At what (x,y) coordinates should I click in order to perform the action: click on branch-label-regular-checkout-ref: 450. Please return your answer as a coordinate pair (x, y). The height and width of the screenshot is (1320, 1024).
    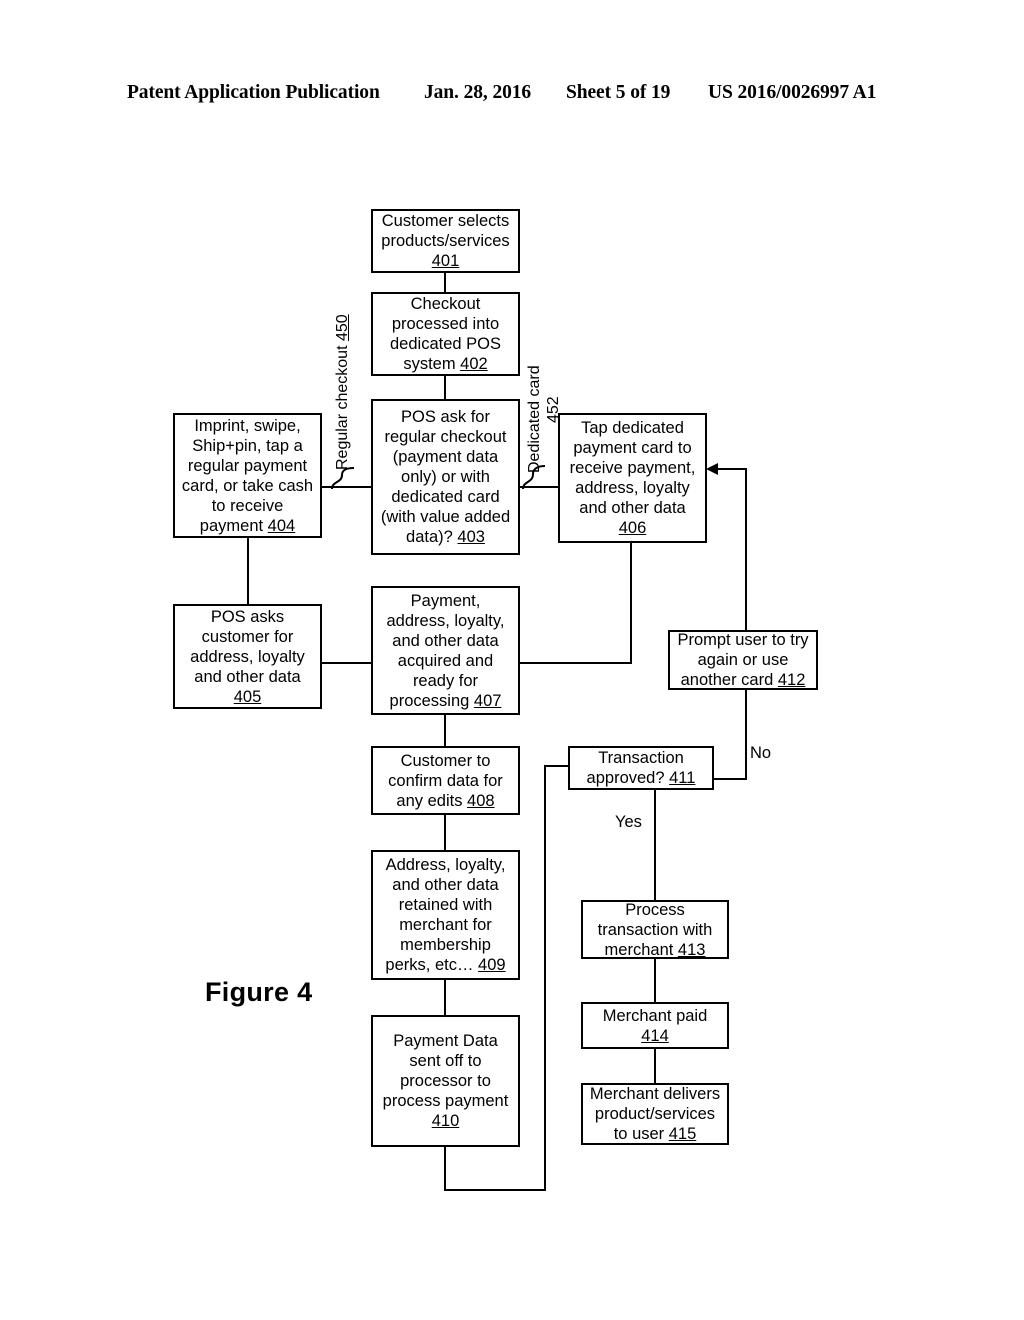
    Looking at the image, I should click on (342, 328).